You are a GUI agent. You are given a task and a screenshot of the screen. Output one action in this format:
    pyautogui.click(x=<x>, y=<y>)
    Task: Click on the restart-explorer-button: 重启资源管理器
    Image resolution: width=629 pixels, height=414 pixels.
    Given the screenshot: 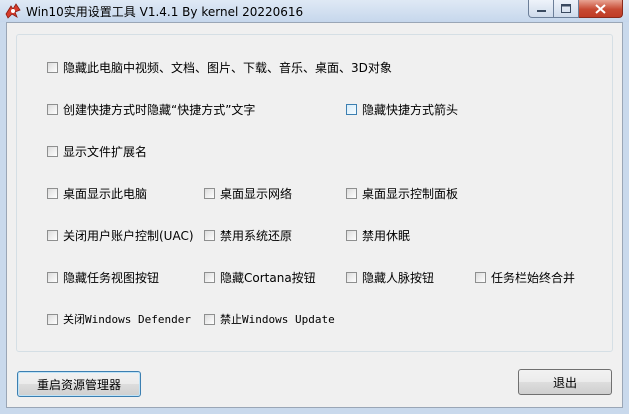 What is the action you would take?
    pyautogui.click(x=79, y=384)
    